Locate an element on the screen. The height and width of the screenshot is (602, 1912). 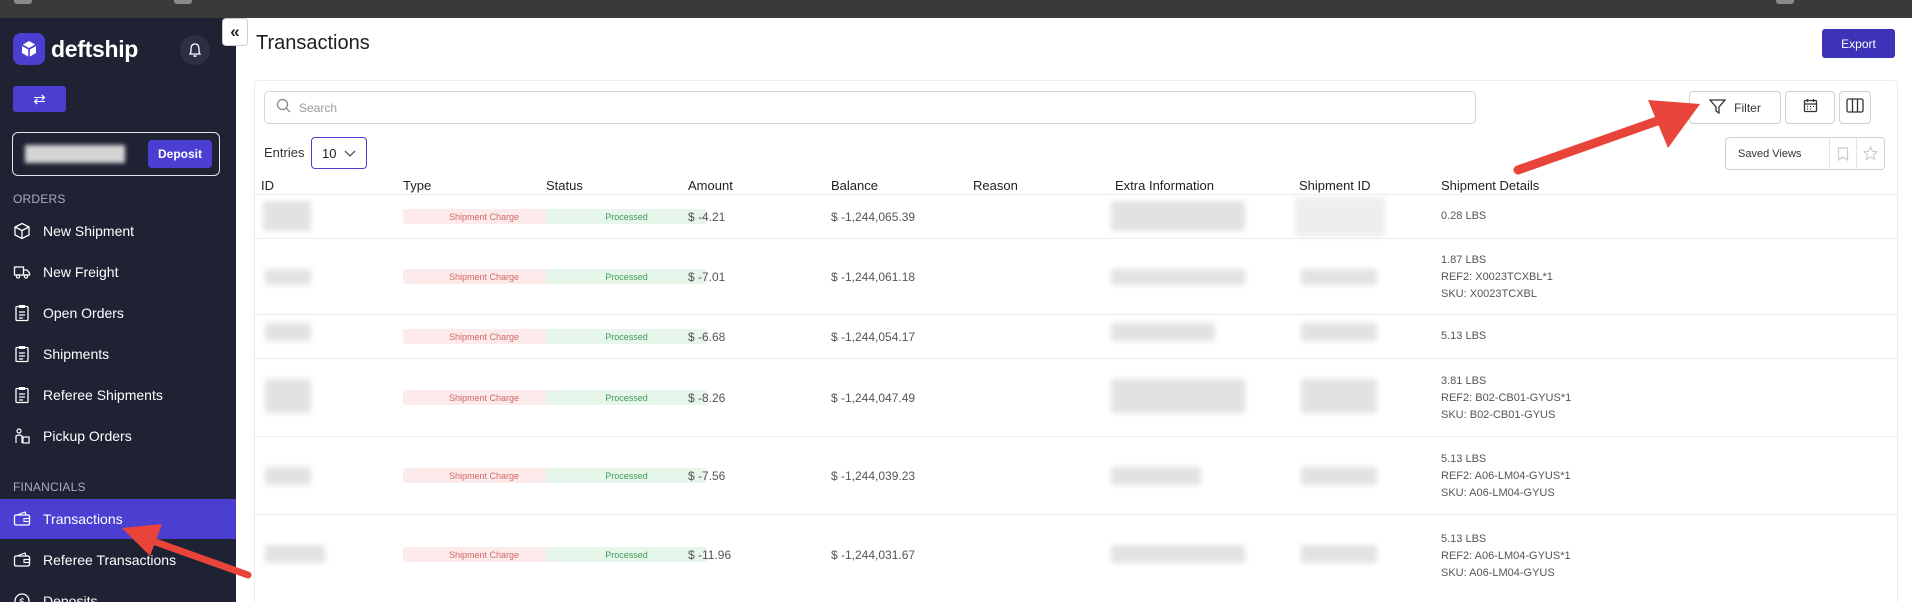
nav-item-label: Referee Transactions is located at coordinates (110, 560).